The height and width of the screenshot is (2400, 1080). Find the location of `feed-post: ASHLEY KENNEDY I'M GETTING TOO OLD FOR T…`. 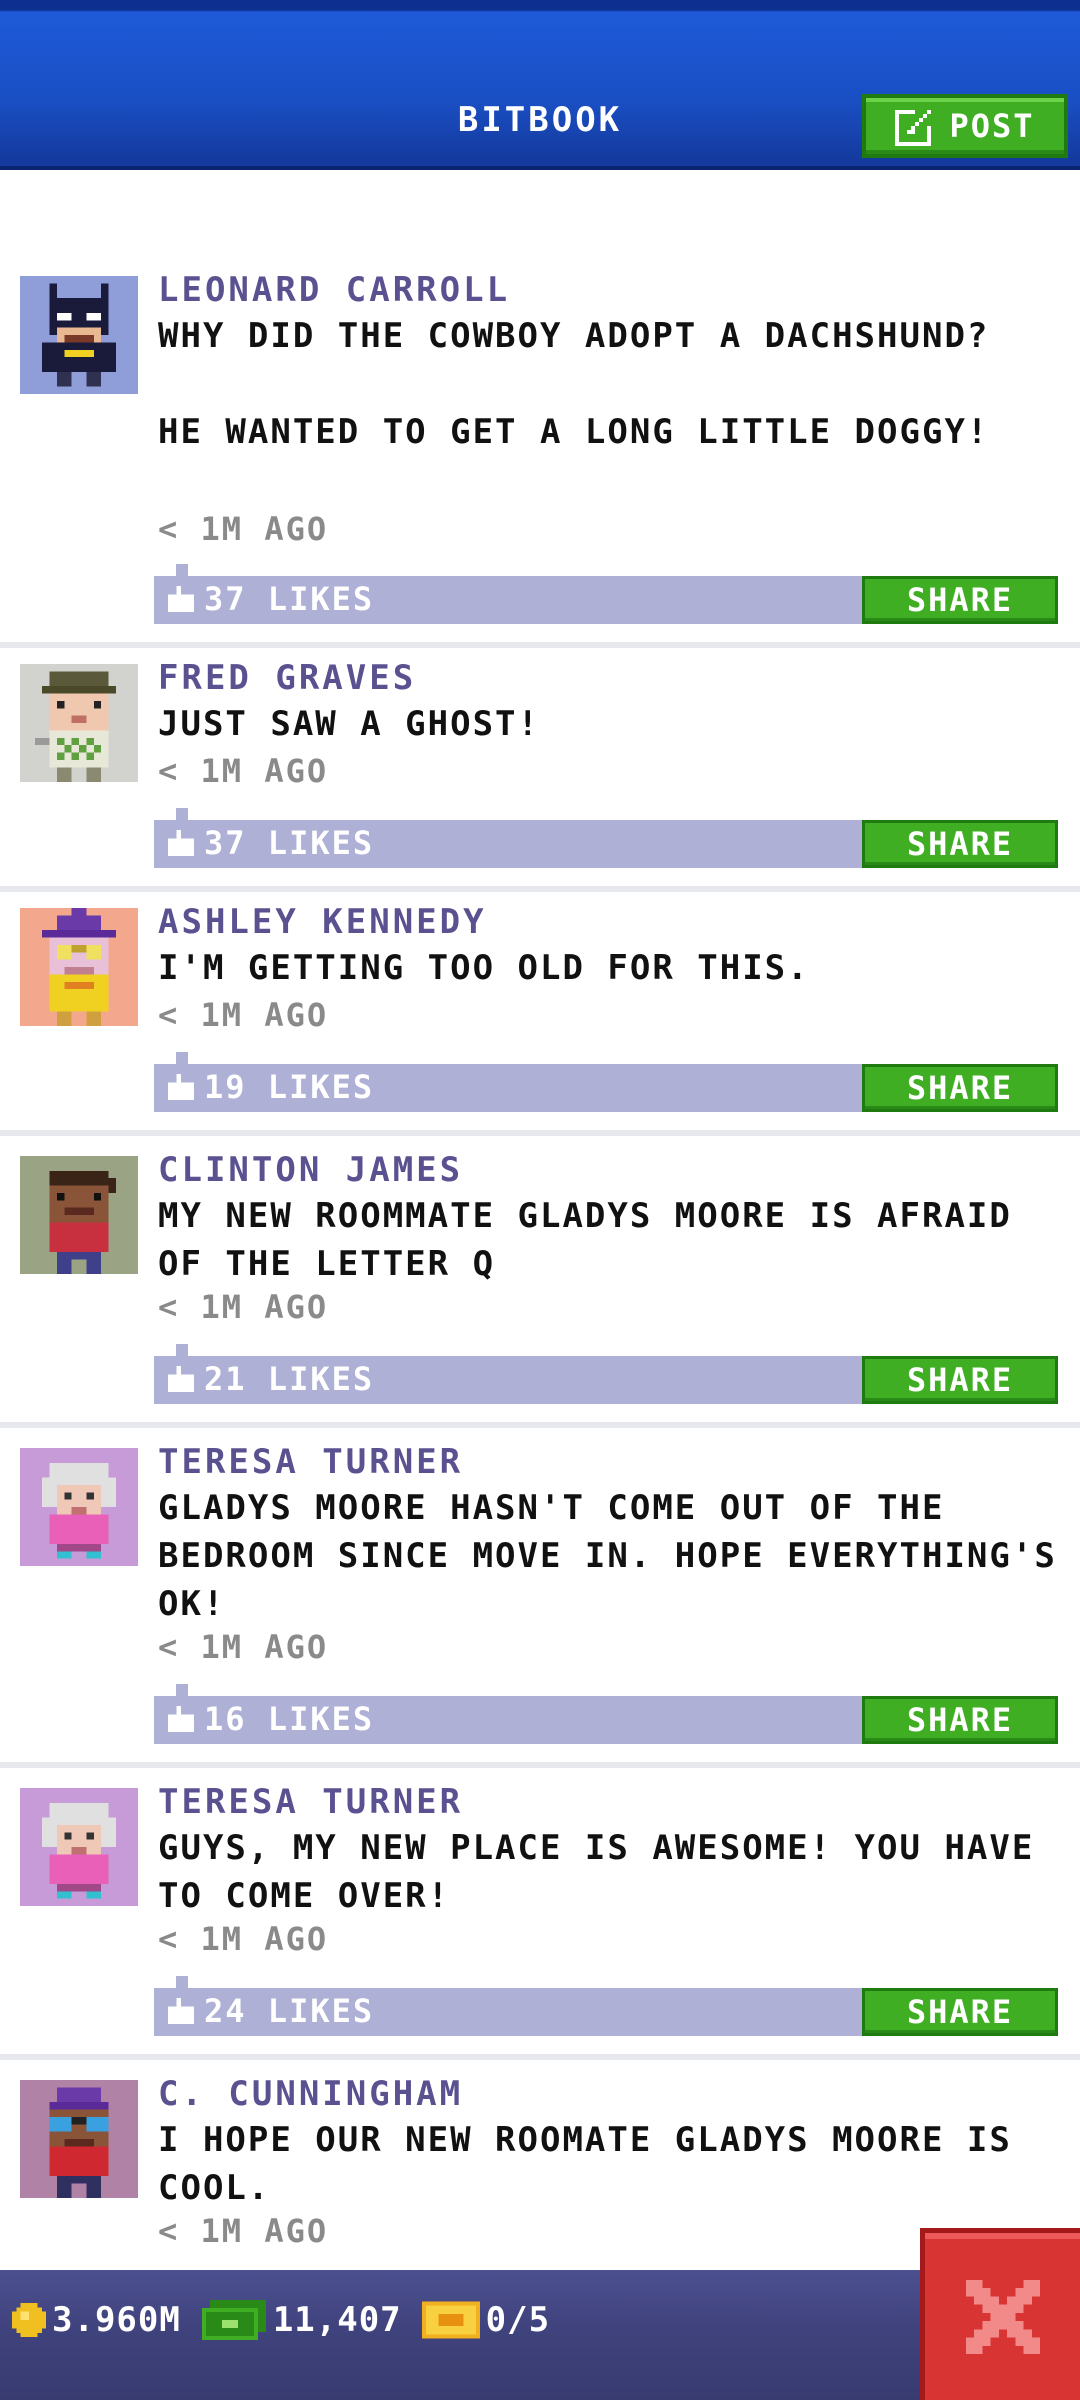

feed-post: ASHLEY KENNEDY I'M GETTING TOO OLD FOR T… is located at coordinates (540, 1014).